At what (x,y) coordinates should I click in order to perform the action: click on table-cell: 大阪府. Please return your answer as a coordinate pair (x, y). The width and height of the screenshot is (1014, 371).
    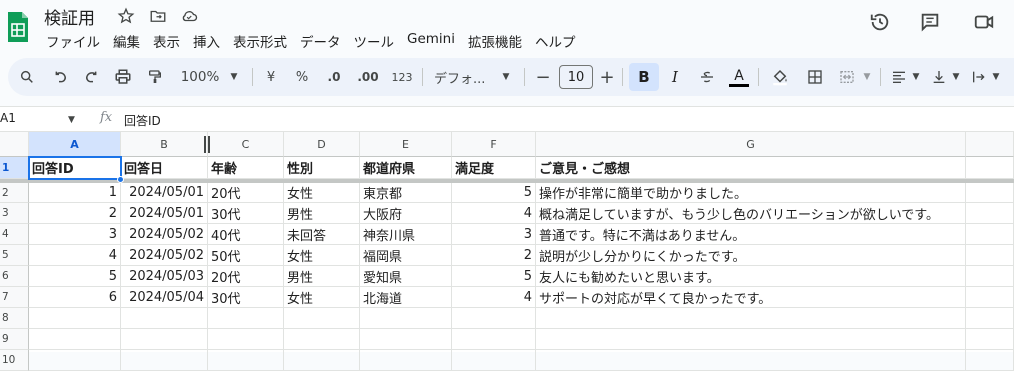
    Looking at the image, I should click on (406, 213).